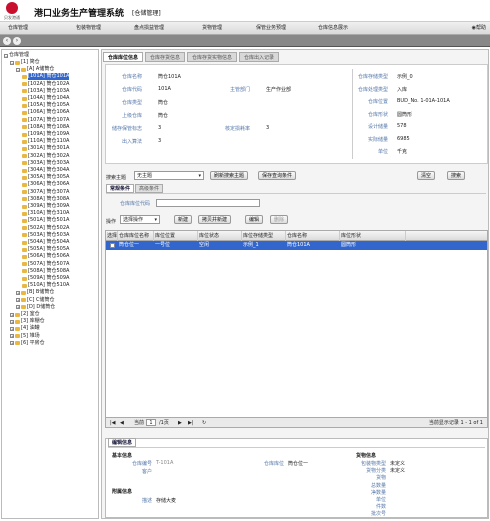 Image resolution: width=490 pixels, height=521 pixels. Describe the element at coordinates (35, 307) in the screenshot. I see `tree-node: + [D] D储筒仓` at that location.